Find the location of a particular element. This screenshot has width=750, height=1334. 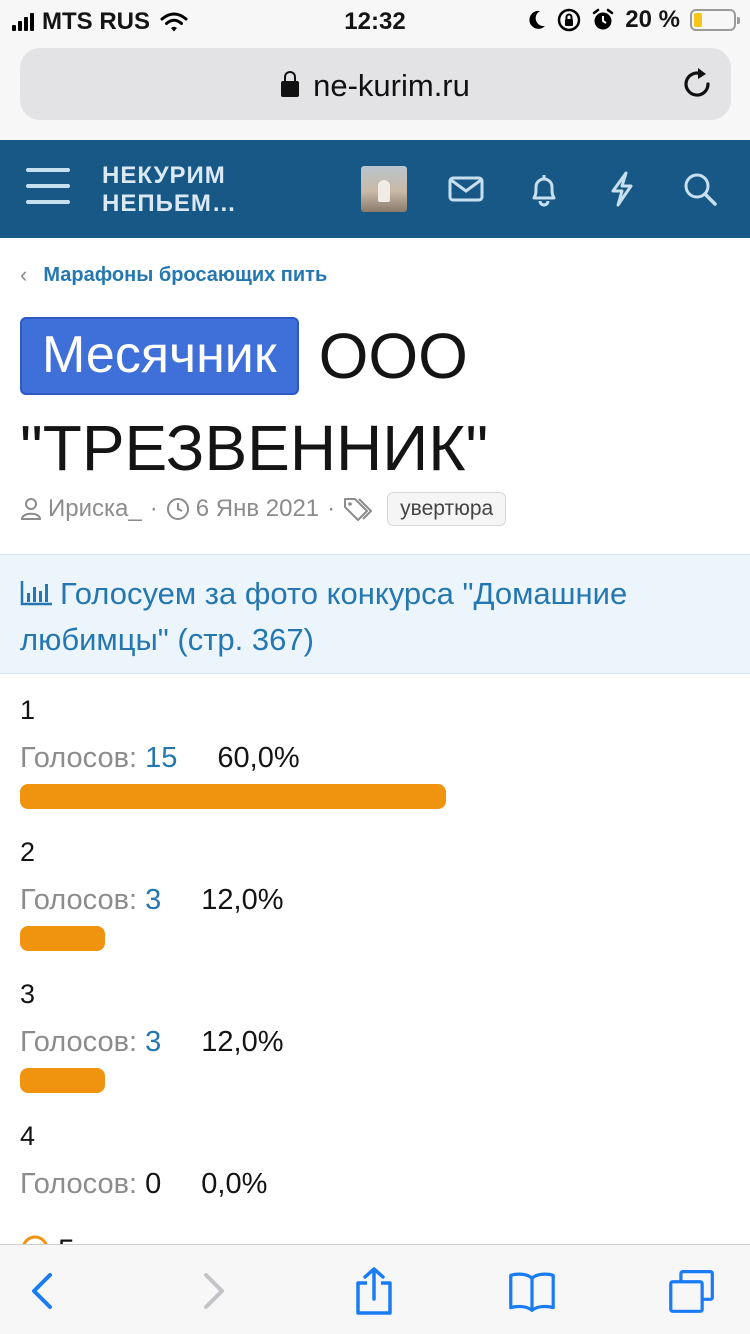

lock-icon is located at coordinates (290, 84).